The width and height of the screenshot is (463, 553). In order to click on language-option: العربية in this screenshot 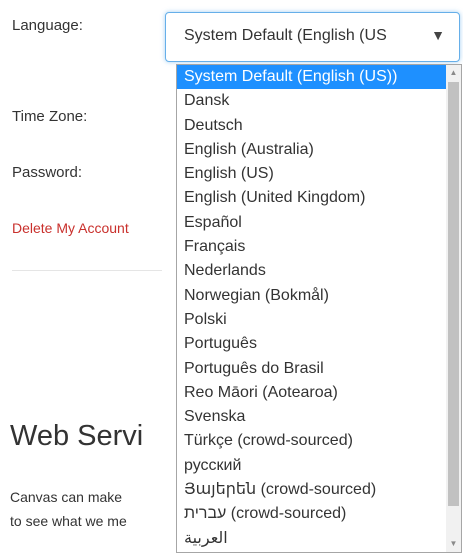, I will do `click(312, 539)`.